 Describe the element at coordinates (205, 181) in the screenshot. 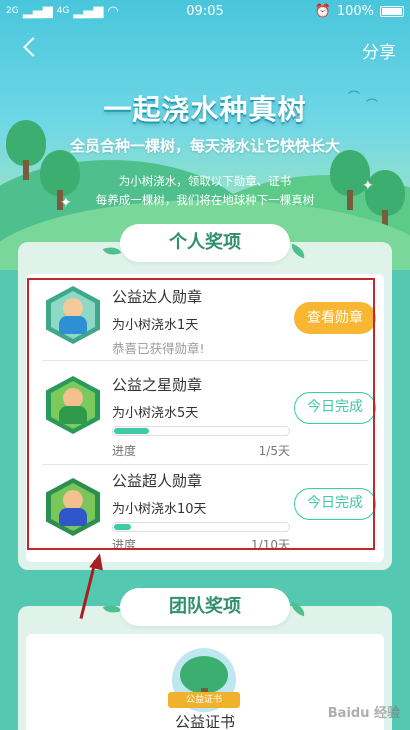

I see `description-line-1: 为小树浇水，领取以下勋章、证书` at that location.